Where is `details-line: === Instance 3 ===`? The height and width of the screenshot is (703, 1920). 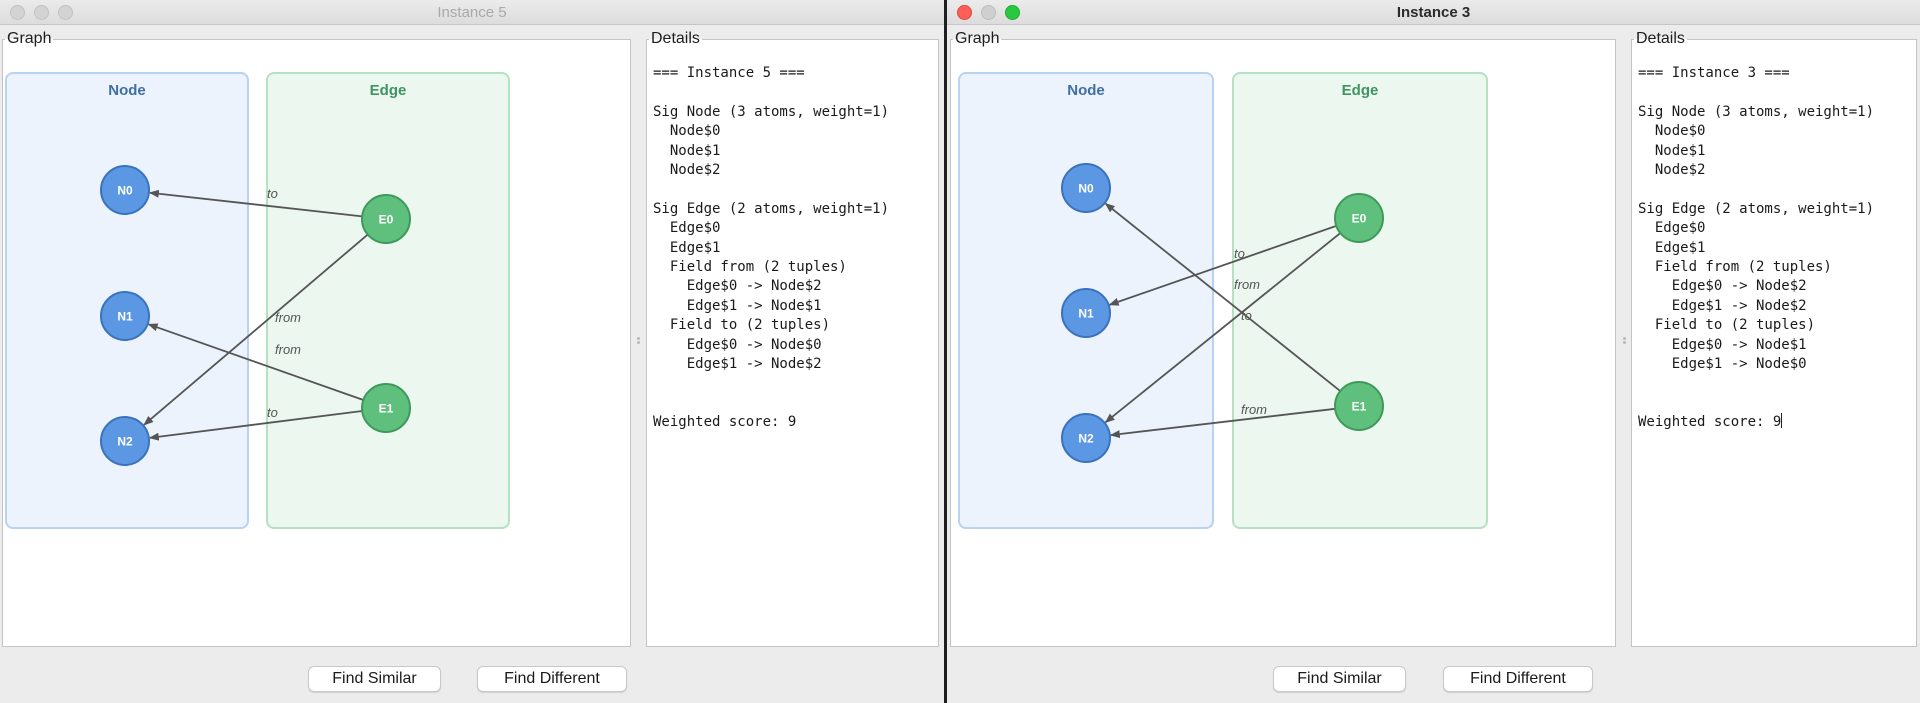 details-line: === Instance 3 === is located at coordinates (1714, 73).